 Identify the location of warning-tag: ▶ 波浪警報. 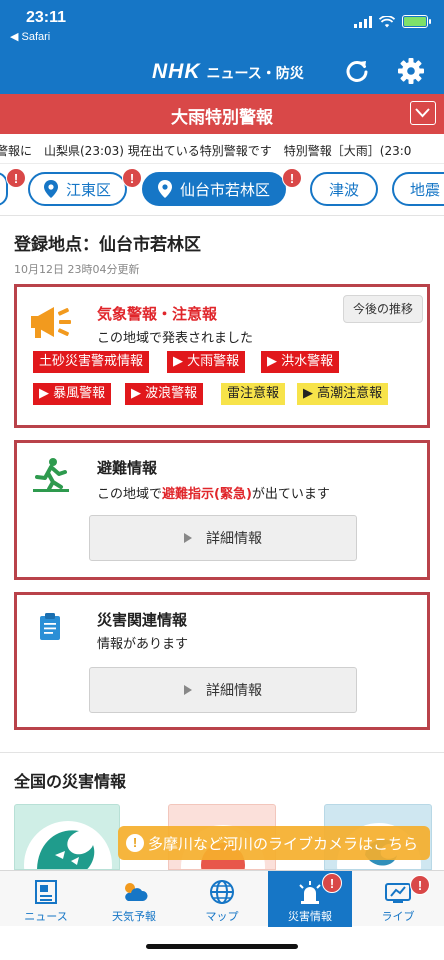
(164, 394).